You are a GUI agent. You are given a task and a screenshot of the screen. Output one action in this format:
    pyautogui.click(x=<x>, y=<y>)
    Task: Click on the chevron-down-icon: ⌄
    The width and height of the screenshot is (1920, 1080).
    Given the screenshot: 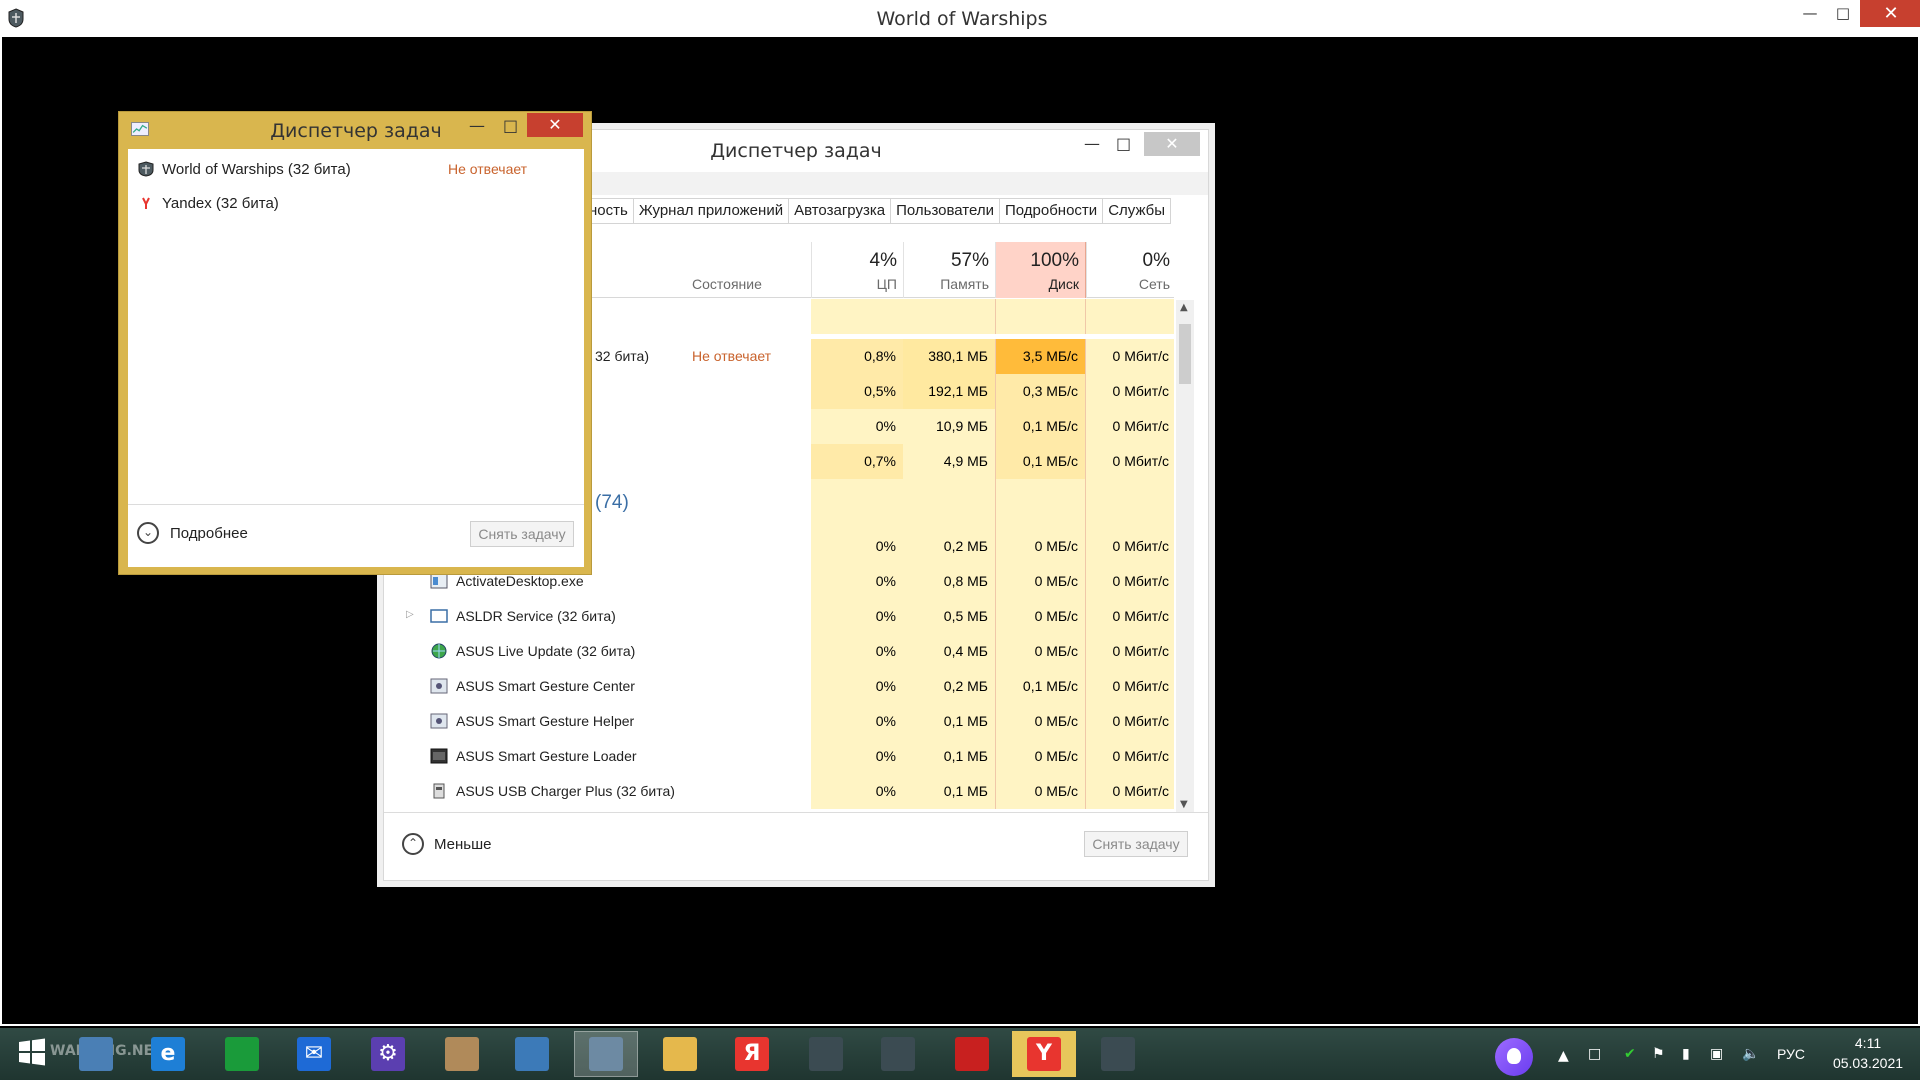 What is the action you would take?
    pyautogui.click(x=148, y=533)
    